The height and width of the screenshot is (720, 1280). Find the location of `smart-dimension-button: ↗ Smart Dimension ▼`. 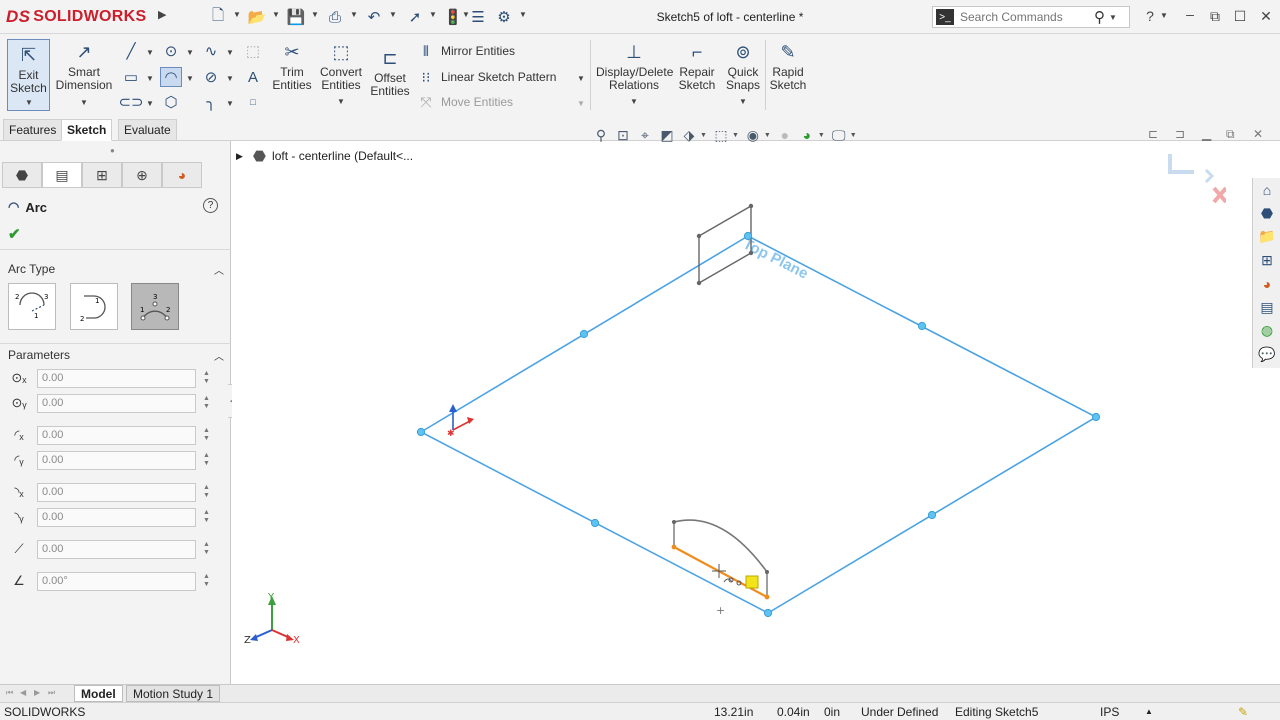

smart-dimension-button: ↗ Smart Dimension ▼ is located at coordinates (84, 74).